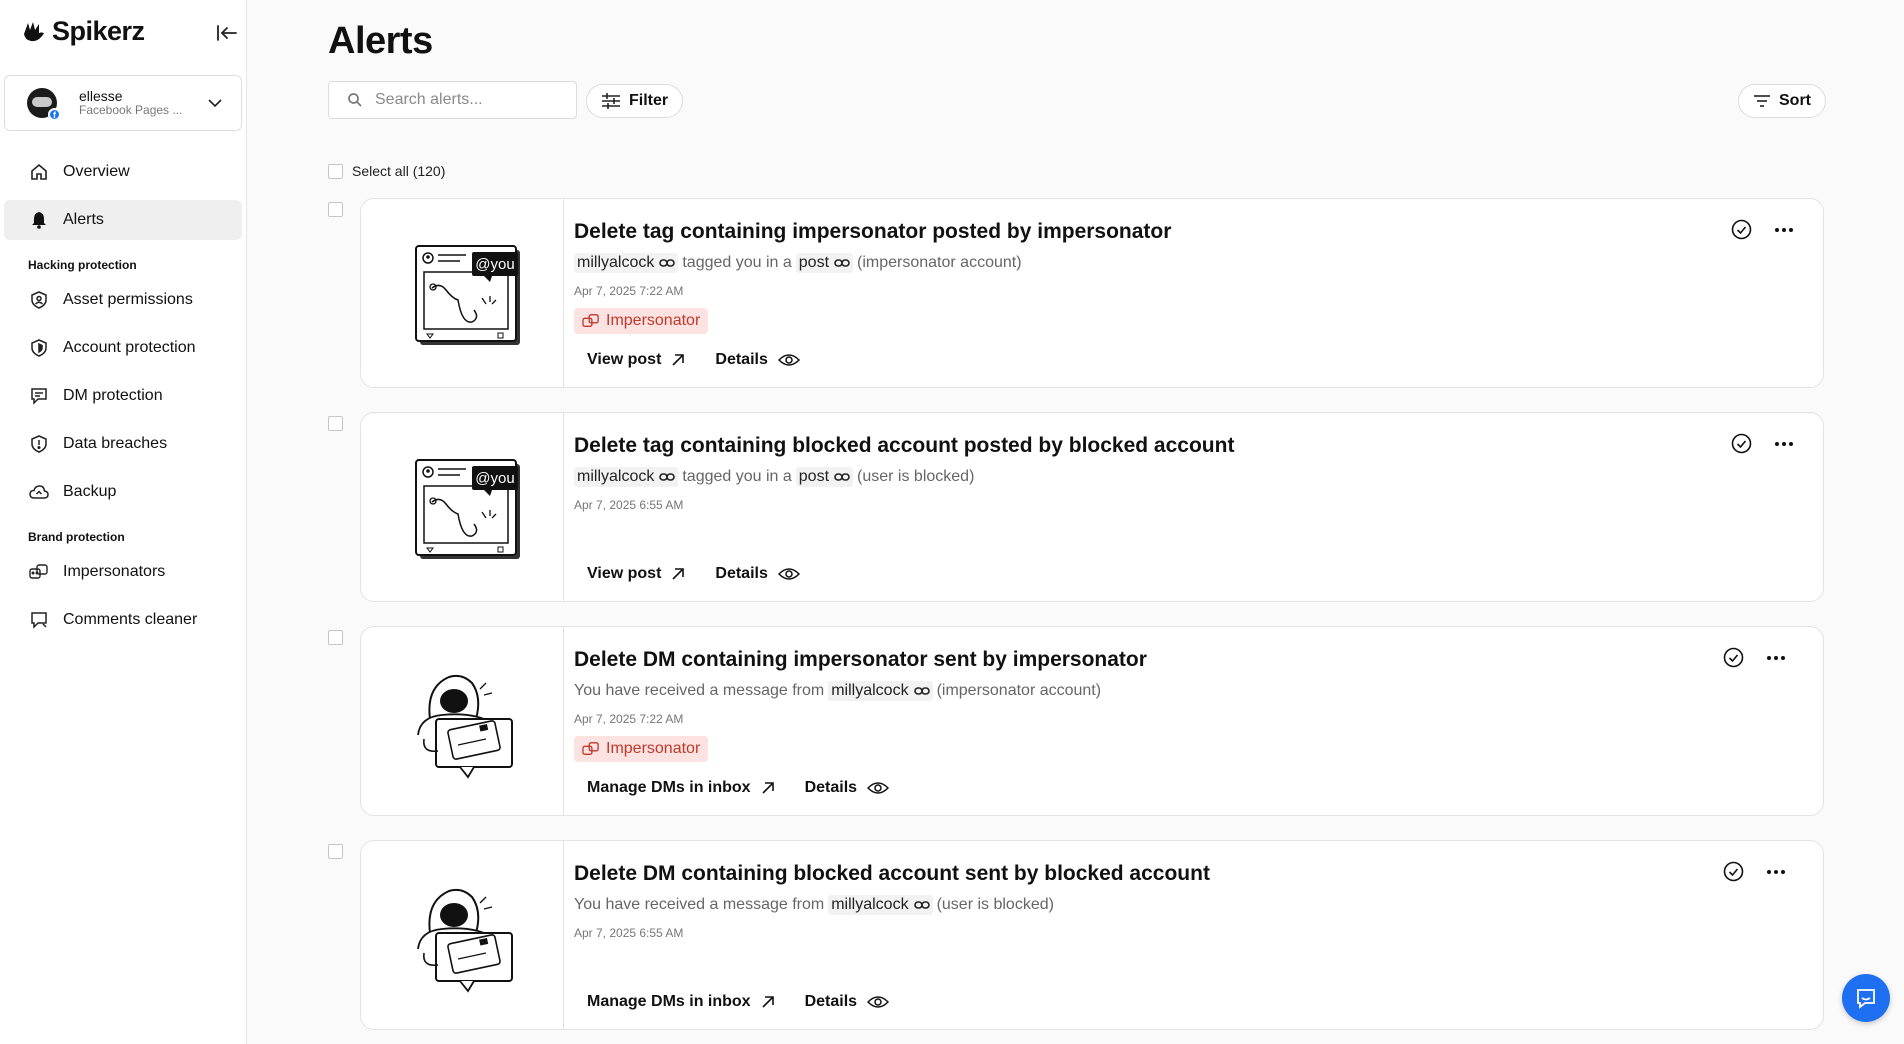 Image resolution: width=1904 pixels, height=1044 pixels. I want to click on sort-button: Sort, so click(1782, 101).